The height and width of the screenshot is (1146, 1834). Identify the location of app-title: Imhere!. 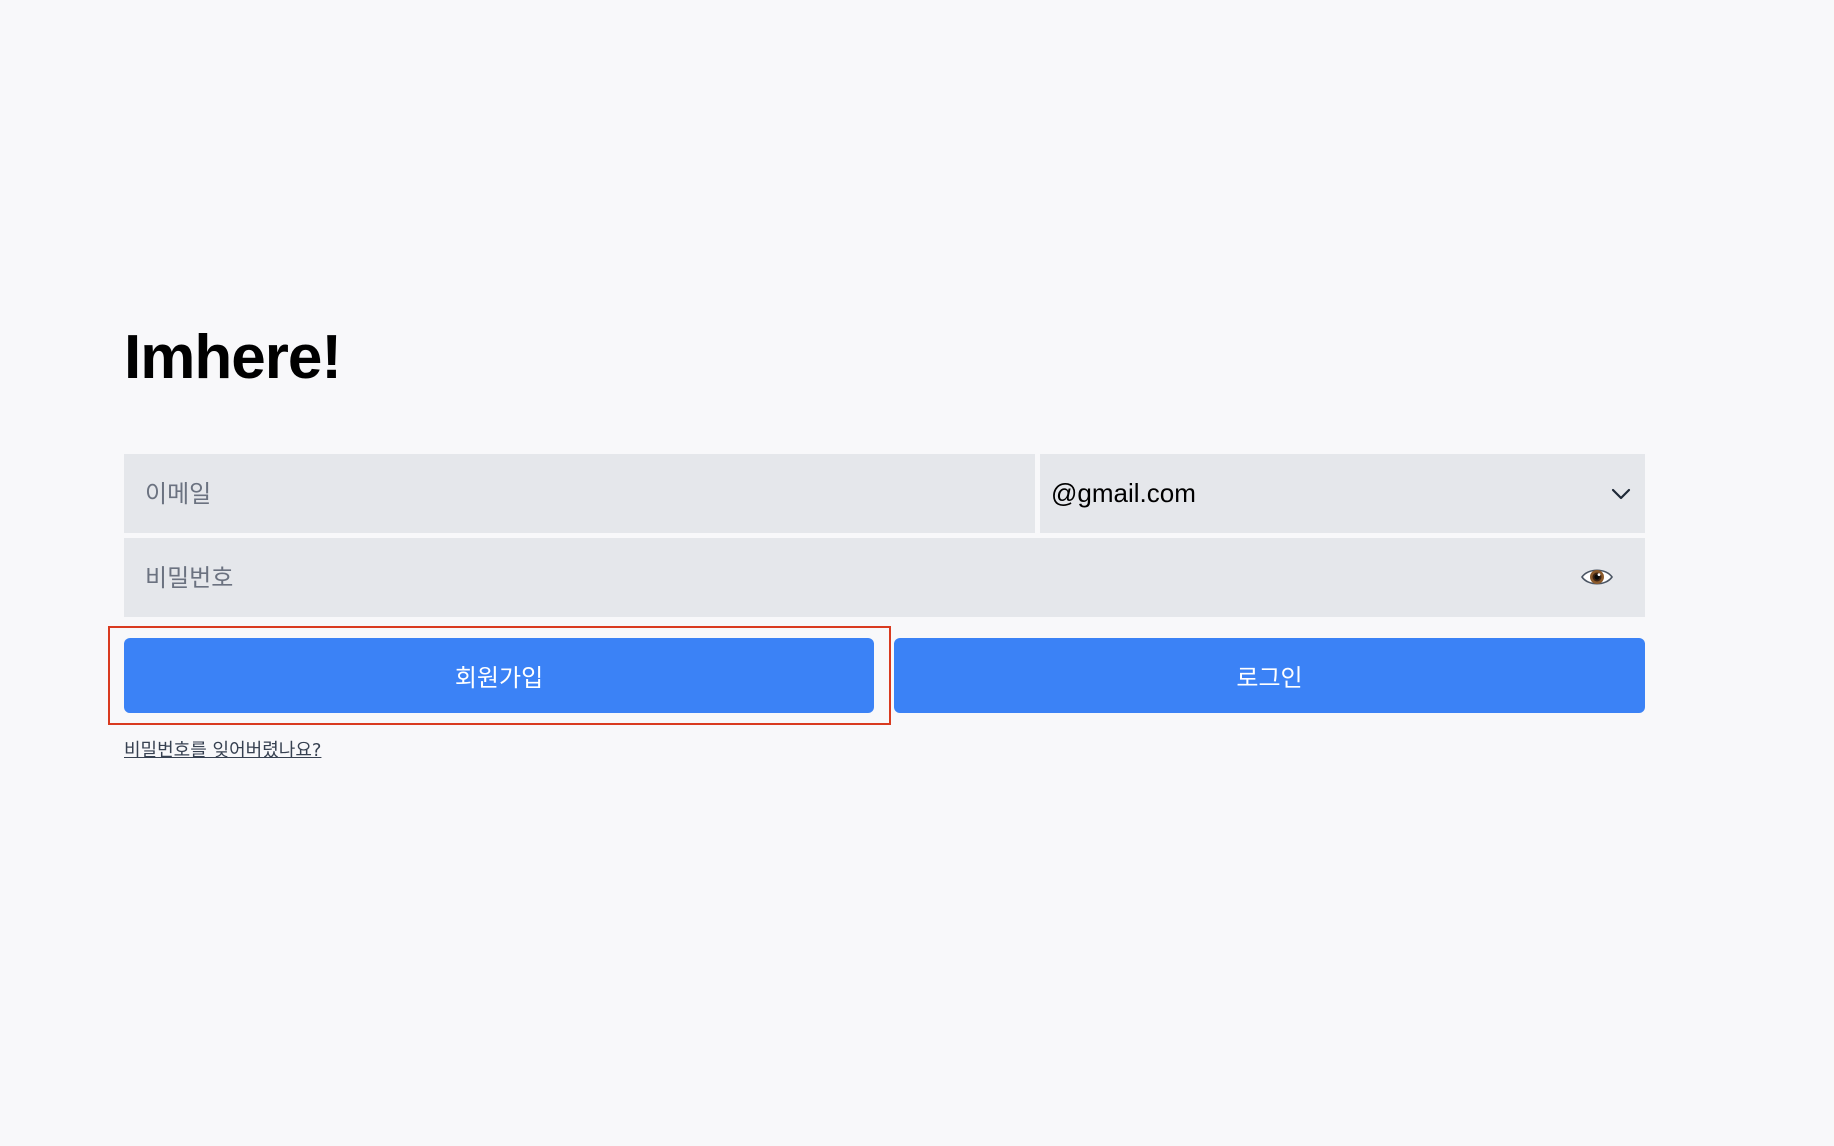
(233, 357).